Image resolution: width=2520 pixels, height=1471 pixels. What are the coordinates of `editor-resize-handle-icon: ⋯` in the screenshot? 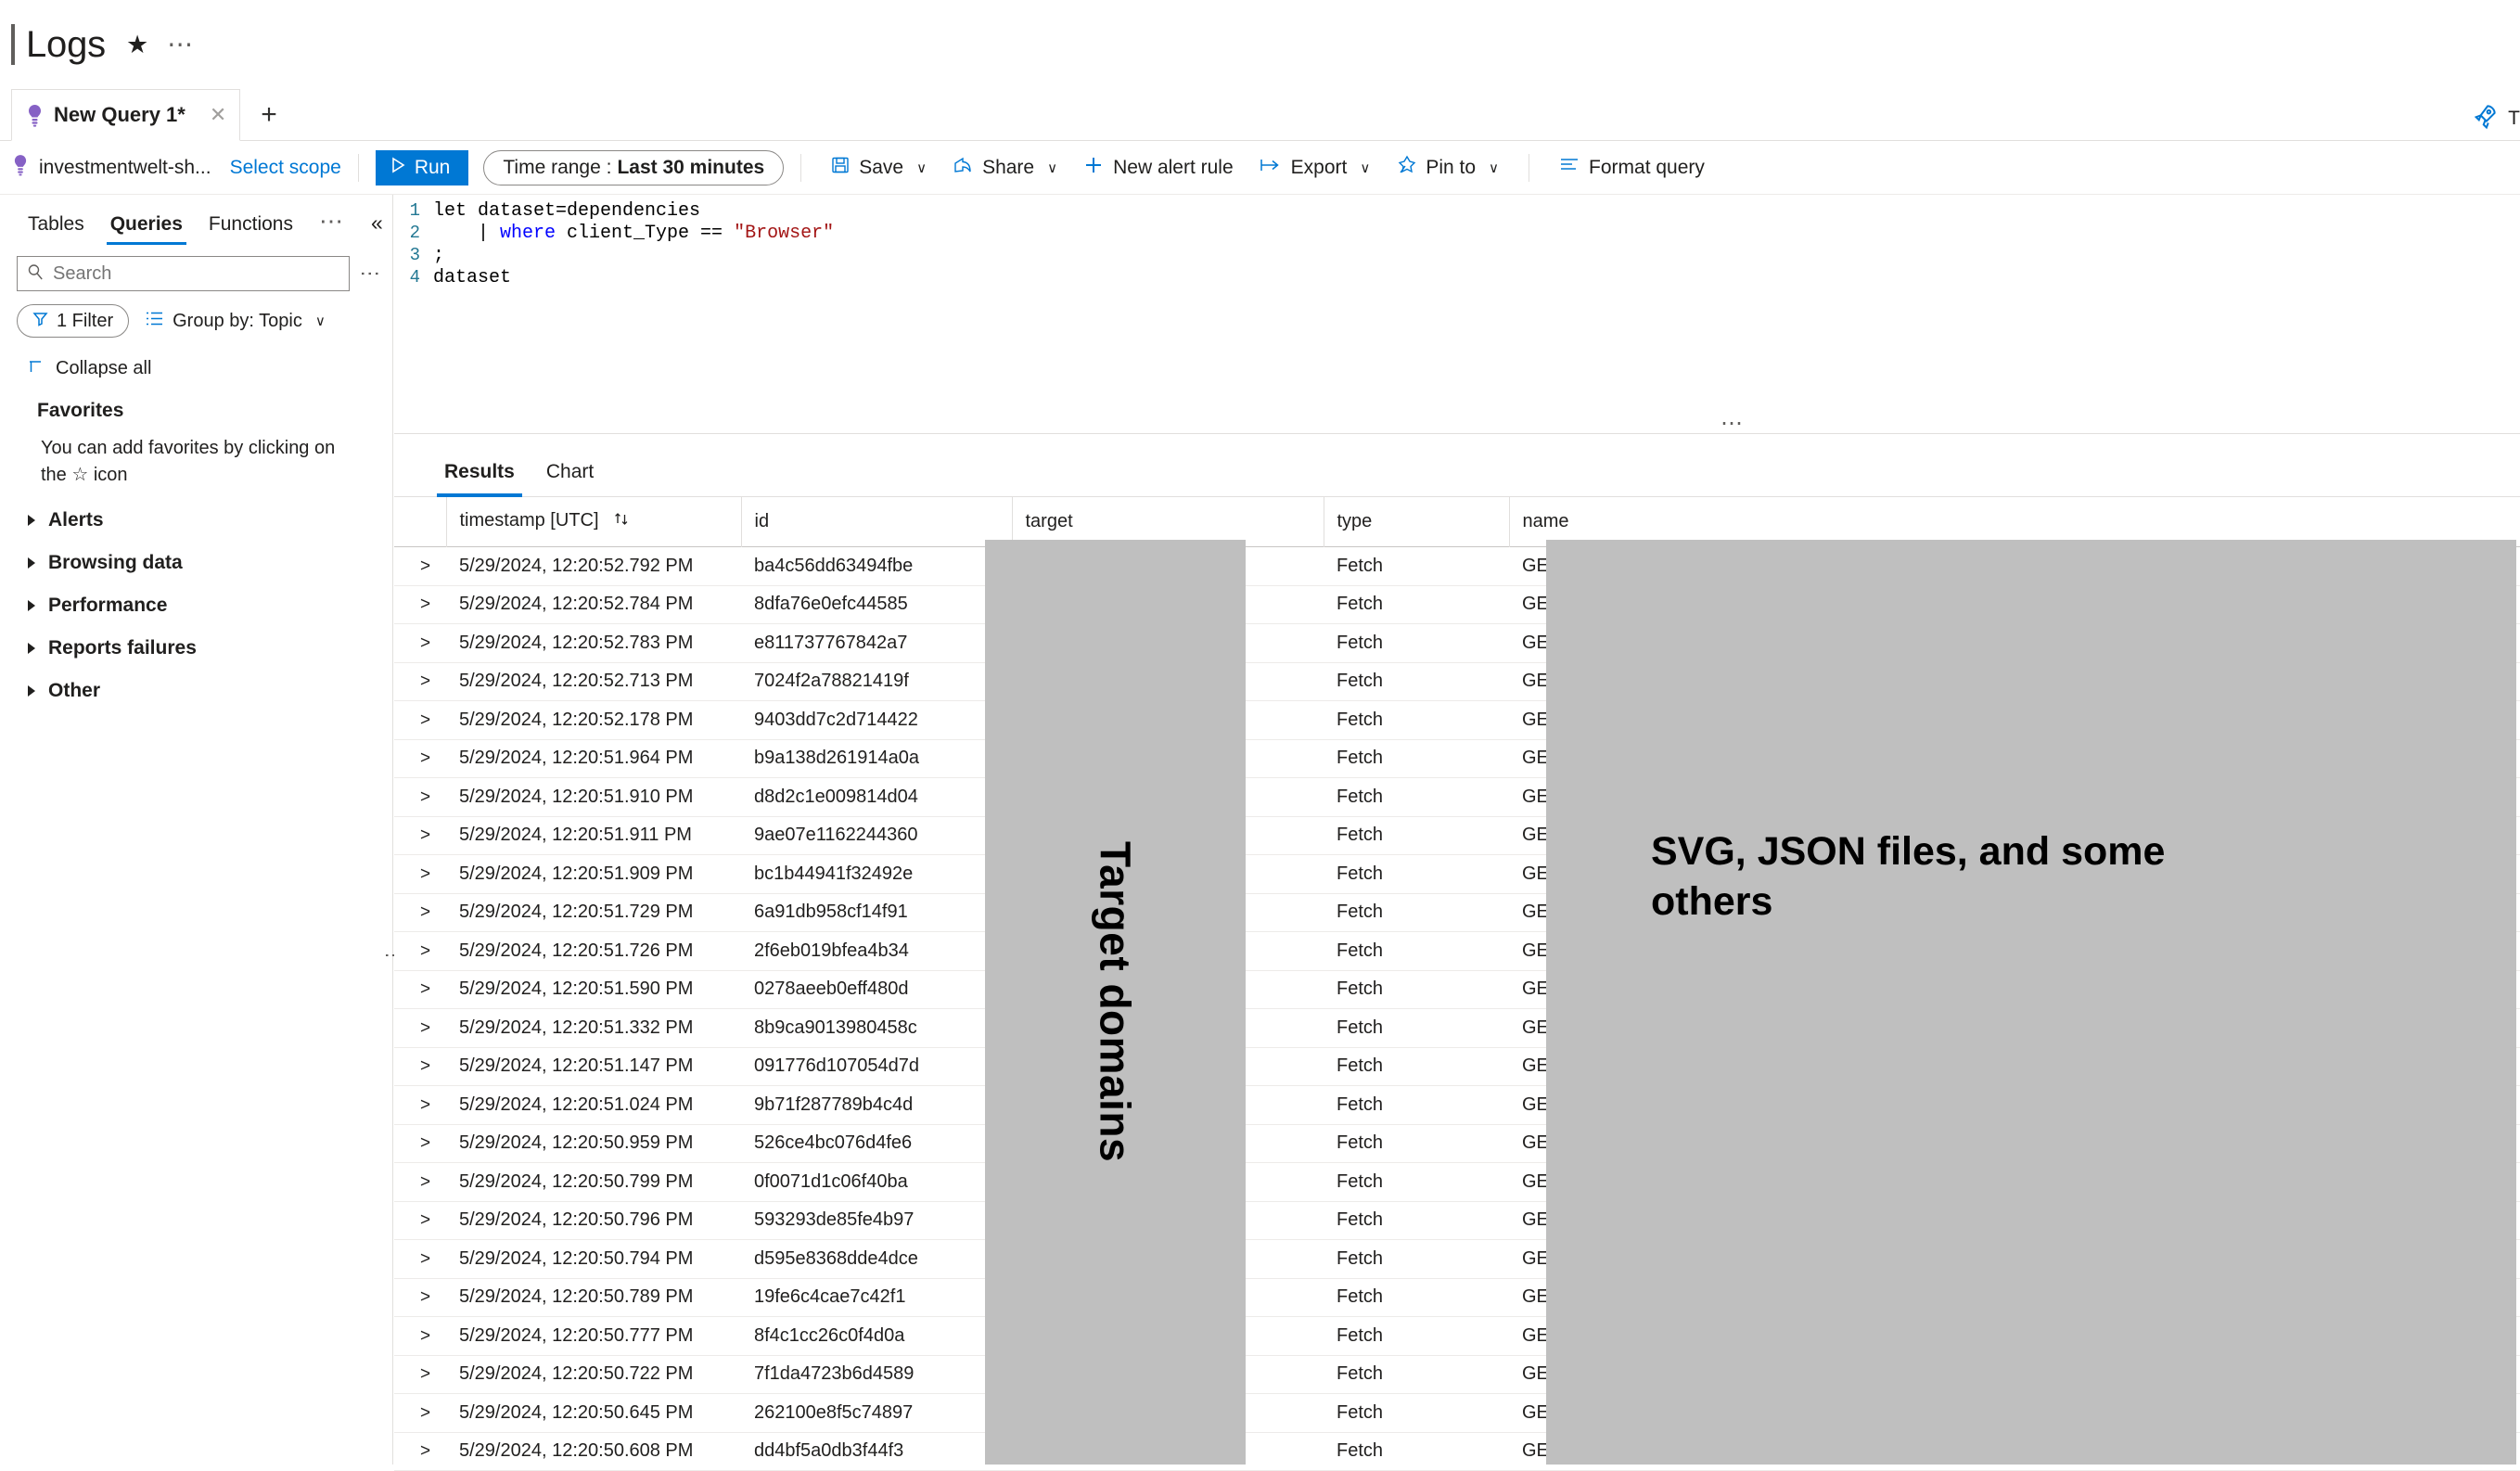 It's located at (1733, 423).